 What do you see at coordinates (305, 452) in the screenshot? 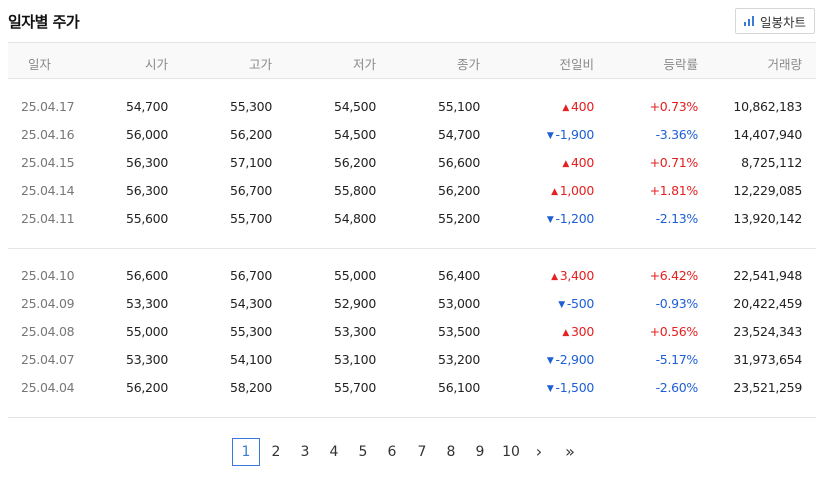
I see `page-3-link: 3` at bounding box center [305, 452].